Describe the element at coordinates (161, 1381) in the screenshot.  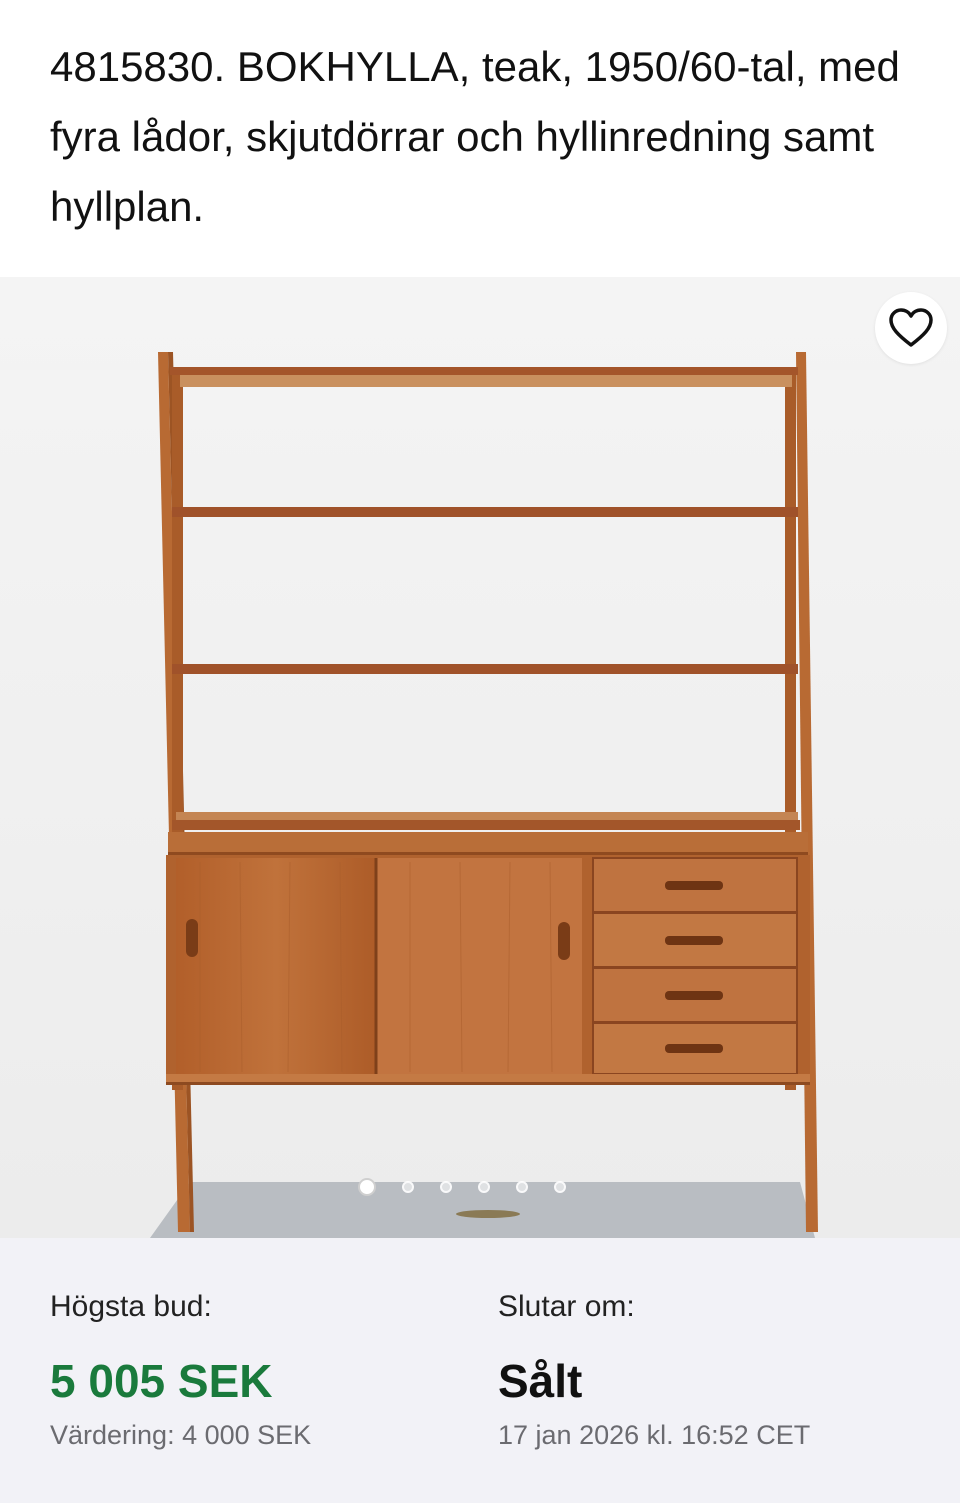
I see `highest-bid-value: 5 005 SEK` at that location.